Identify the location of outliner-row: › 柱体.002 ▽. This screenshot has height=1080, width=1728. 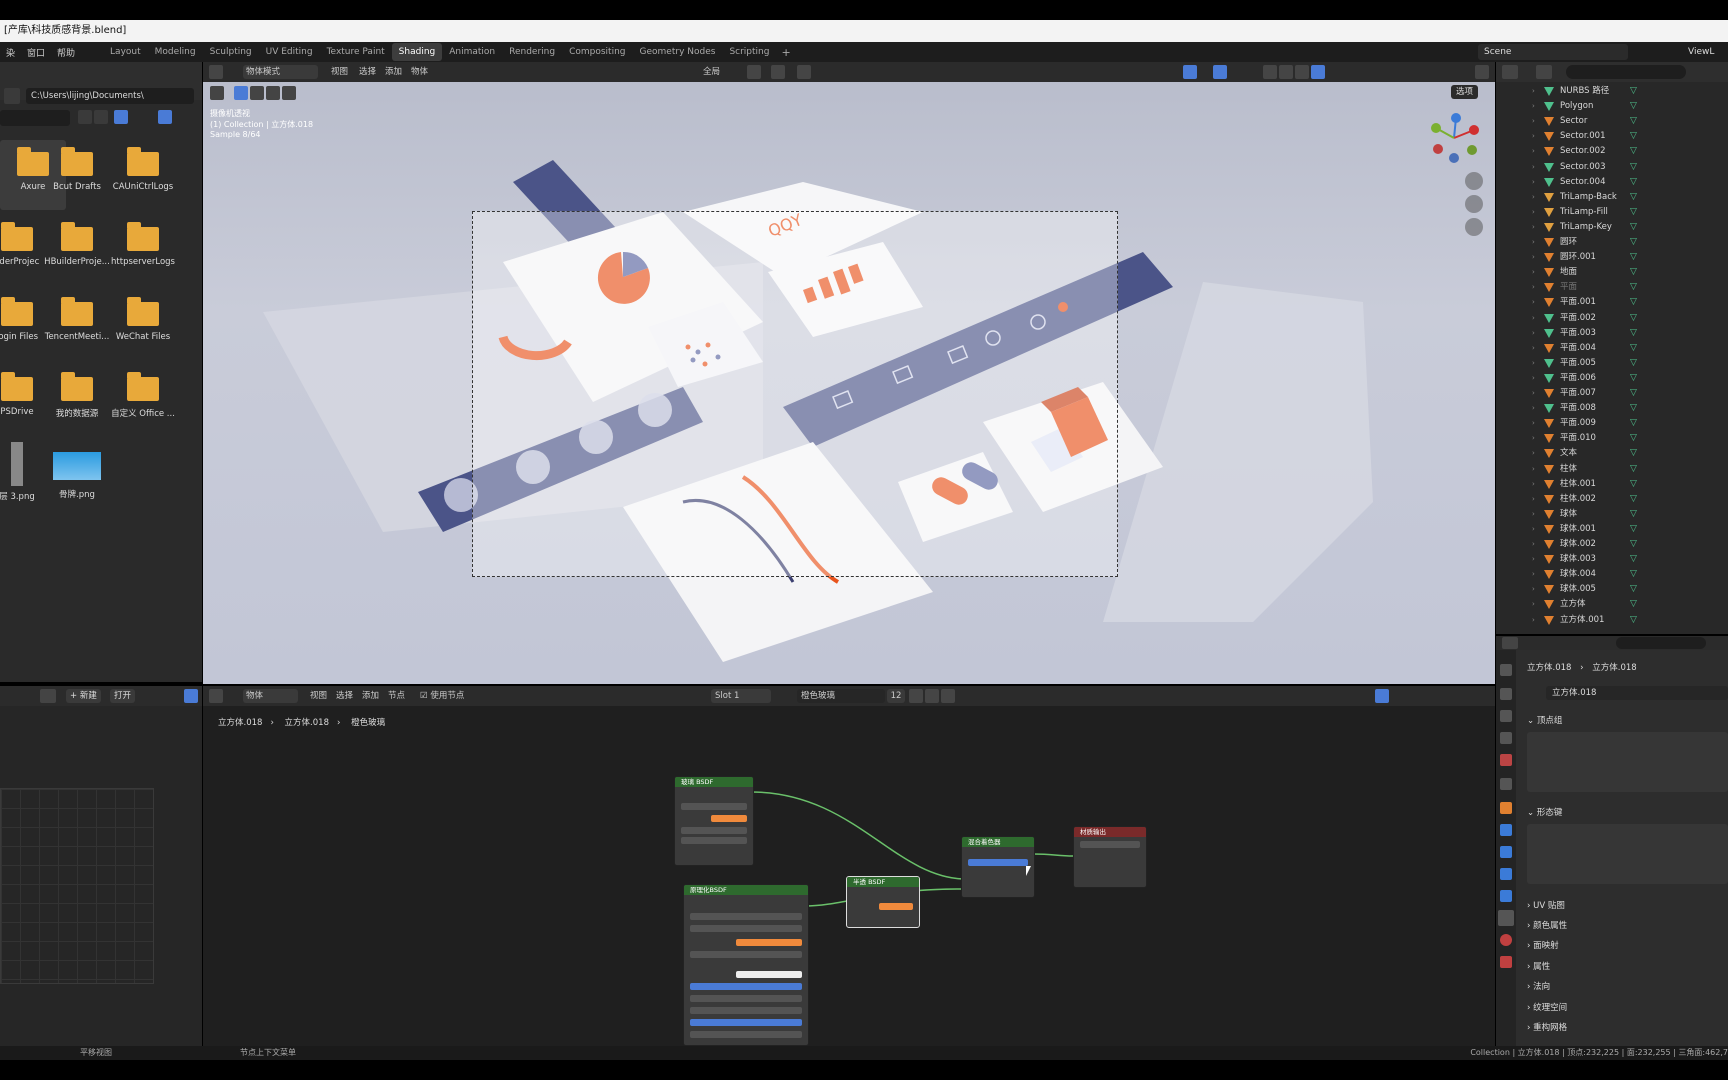
(1612, 499).